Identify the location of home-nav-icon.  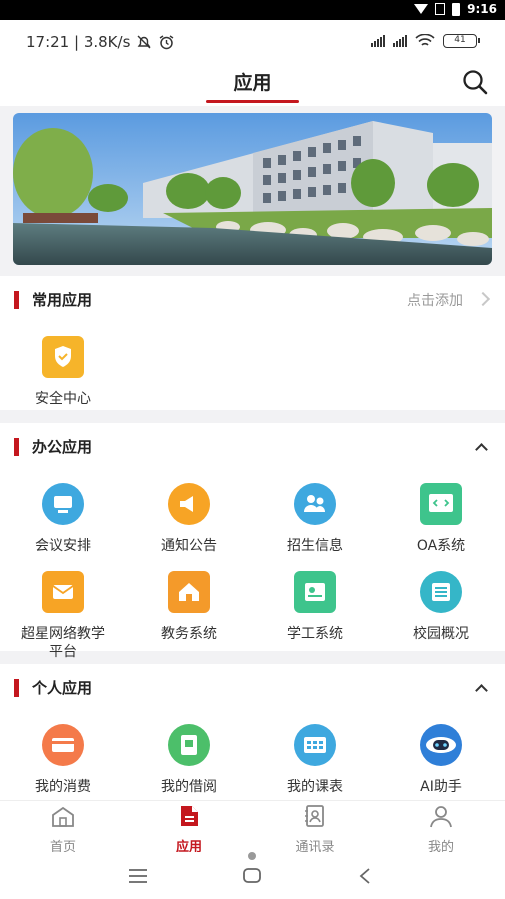
(252, 875).